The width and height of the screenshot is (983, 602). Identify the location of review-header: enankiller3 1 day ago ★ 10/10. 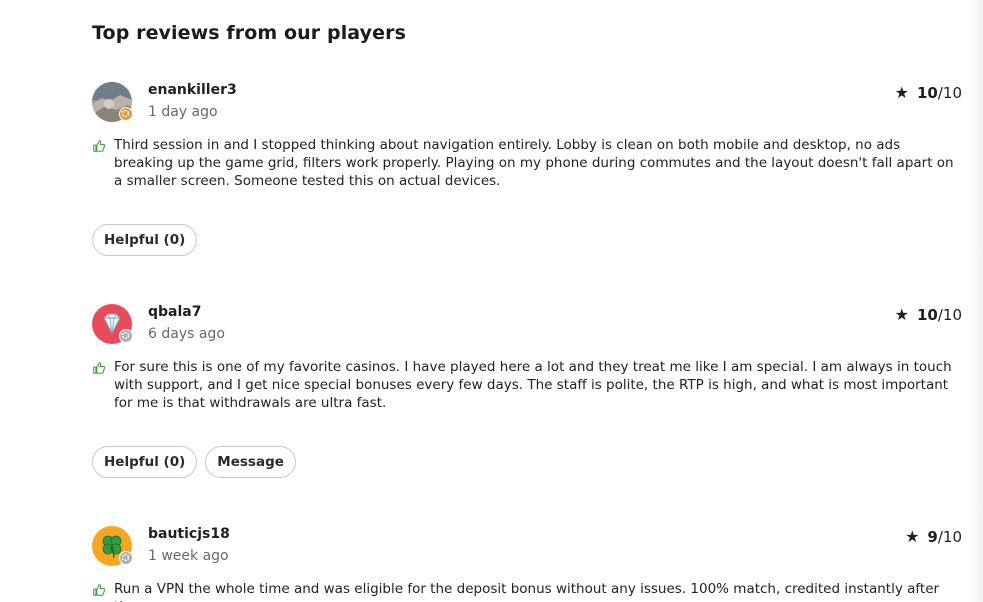
(527, 104).